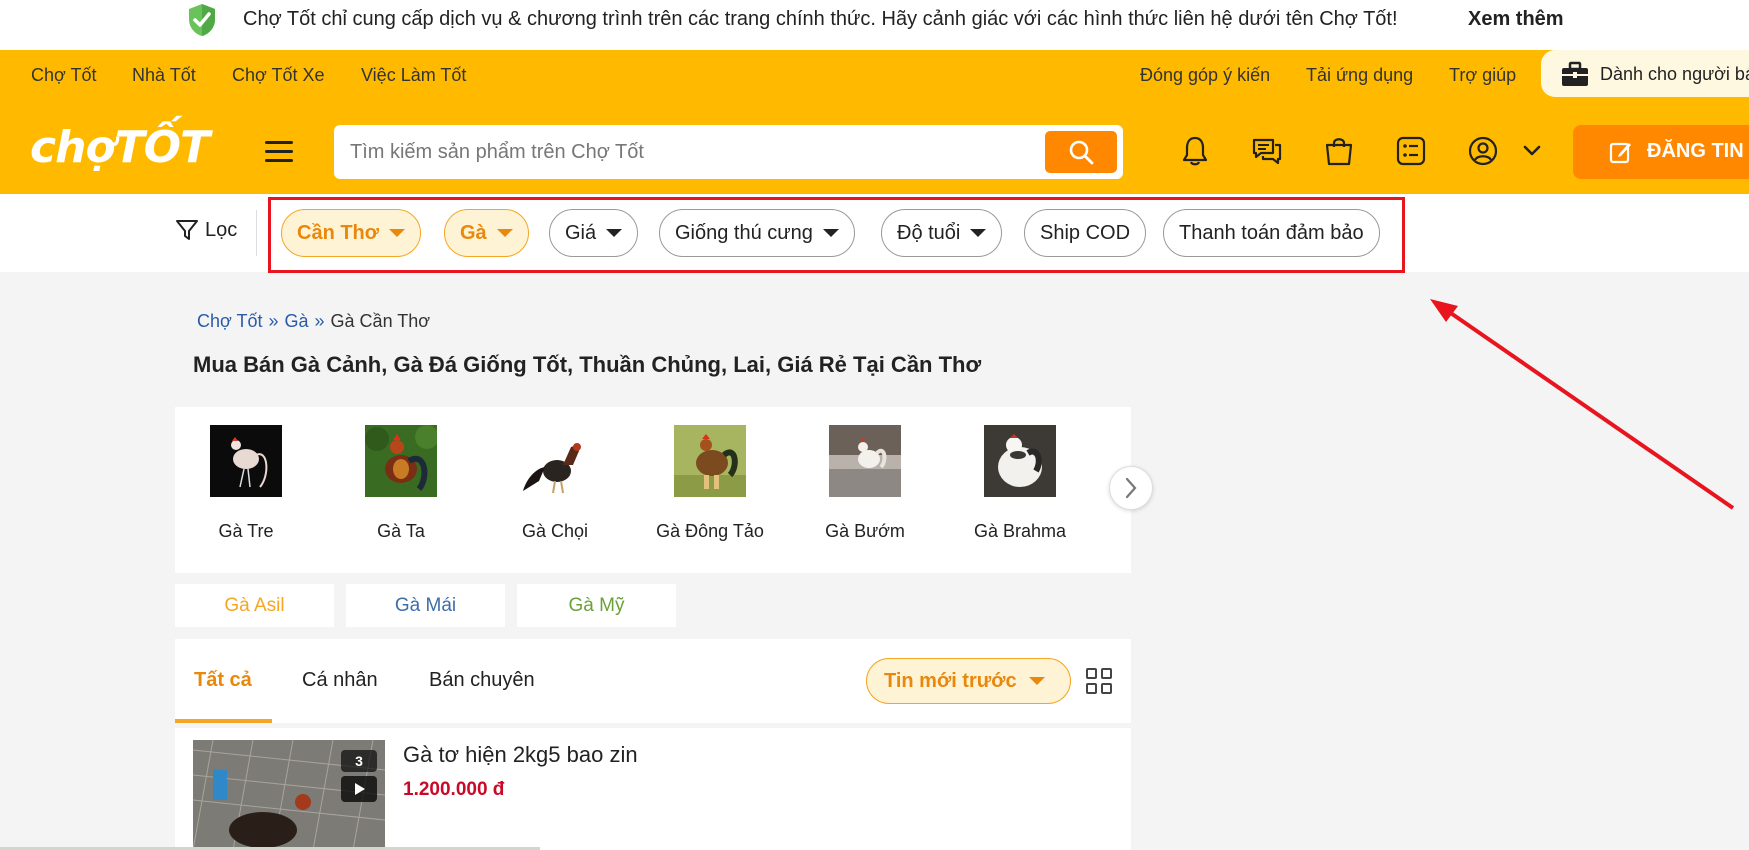  I want to click on sort-label: Tin mới trước, so click(950, 680).